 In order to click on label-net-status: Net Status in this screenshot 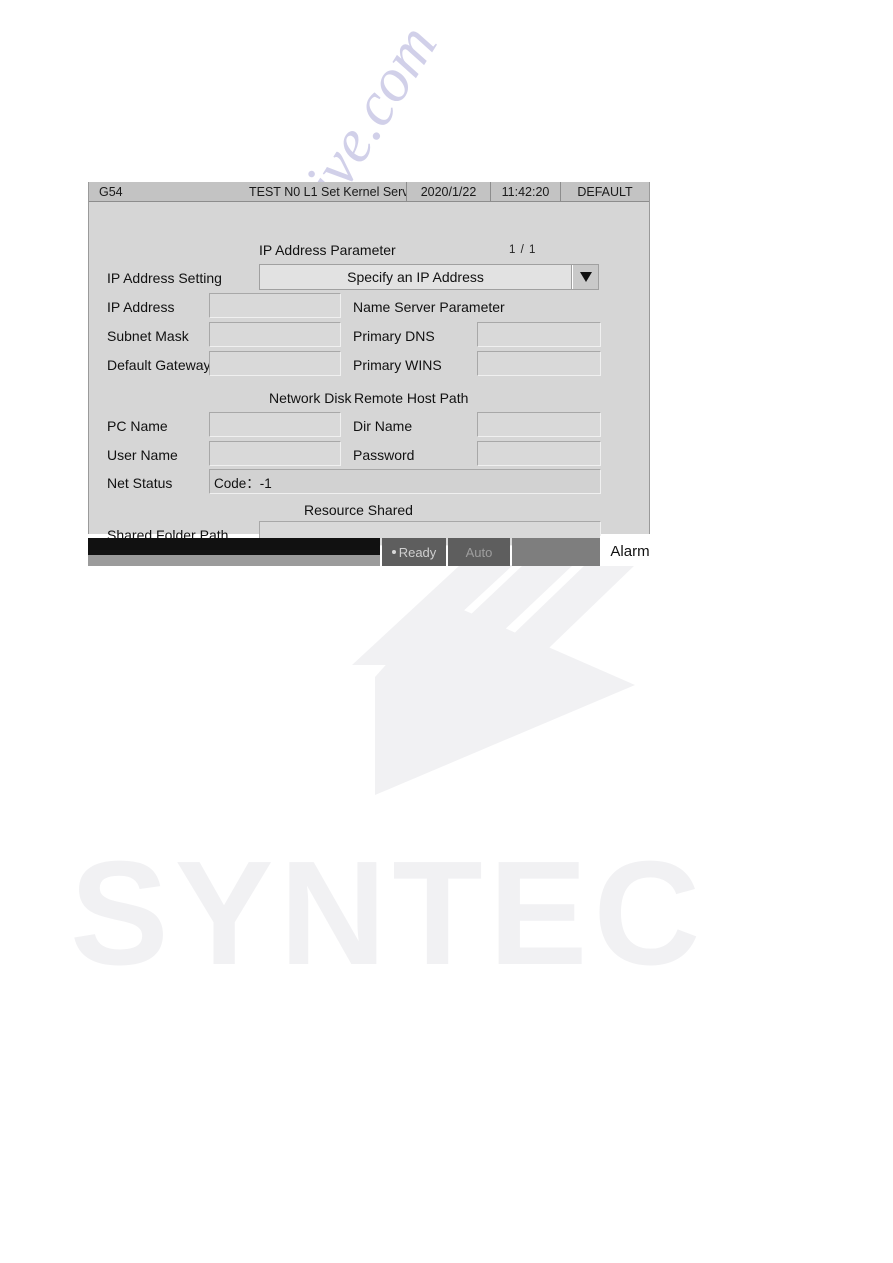, I will do `click(140, 483)`.